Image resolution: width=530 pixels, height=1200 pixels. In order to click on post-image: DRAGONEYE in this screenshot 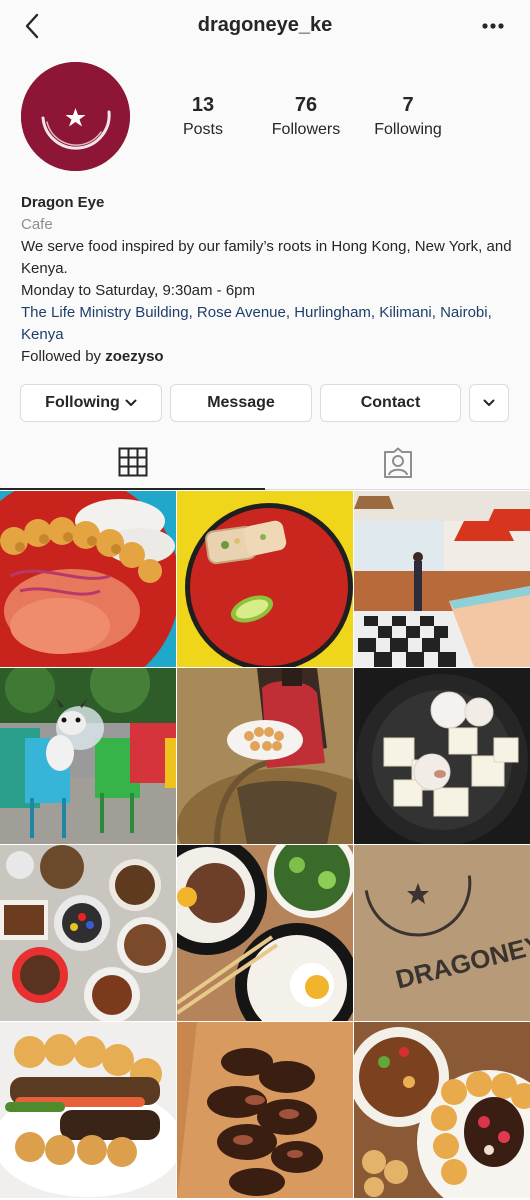, I will do `click(442, 933)`.